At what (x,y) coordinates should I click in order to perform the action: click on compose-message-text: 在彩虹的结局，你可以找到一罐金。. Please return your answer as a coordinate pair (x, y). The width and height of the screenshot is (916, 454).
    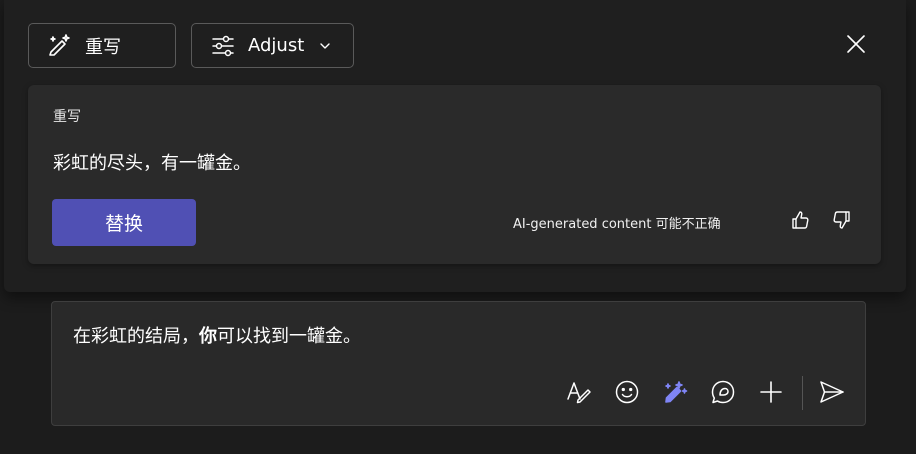
    Looking at the image, I should click on (217, 335).